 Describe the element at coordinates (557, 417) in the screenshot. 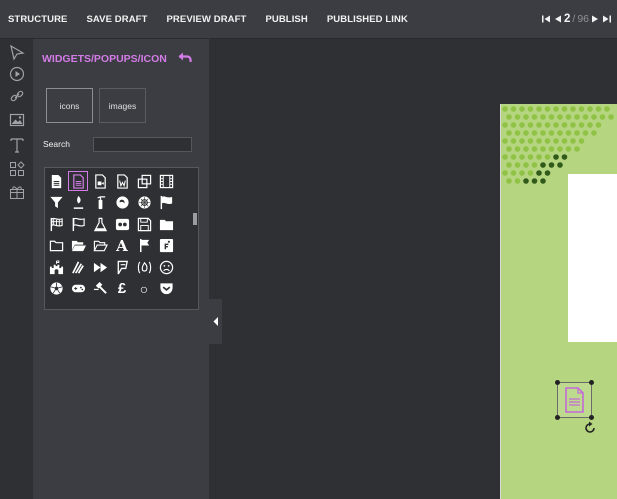

I see `resize-handle-bottom-left` at that location.